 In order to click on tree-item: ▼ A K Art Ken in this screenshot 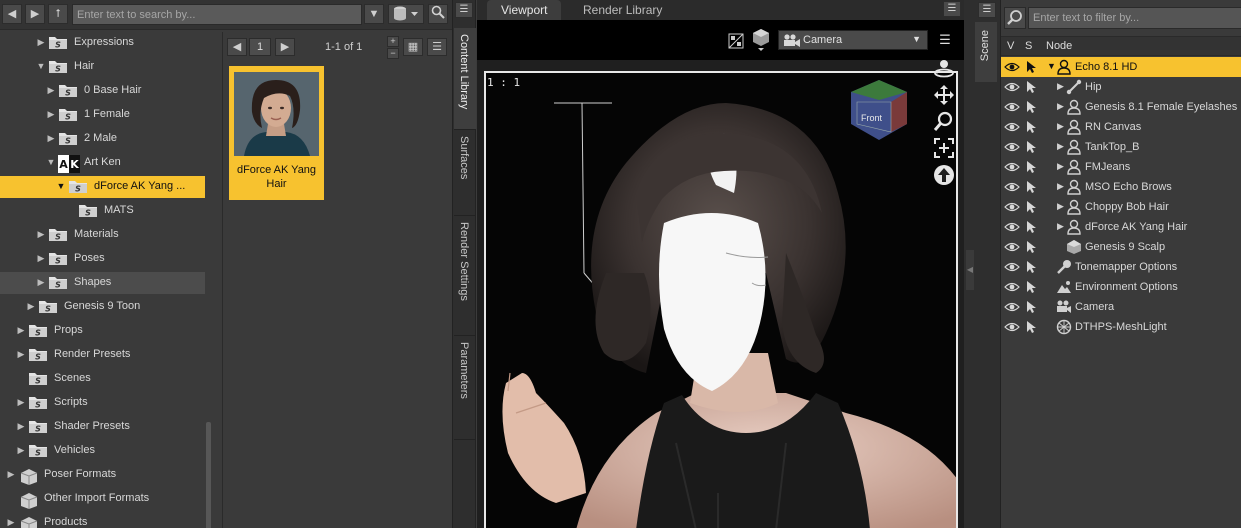, I will do `click(102, 163)`.